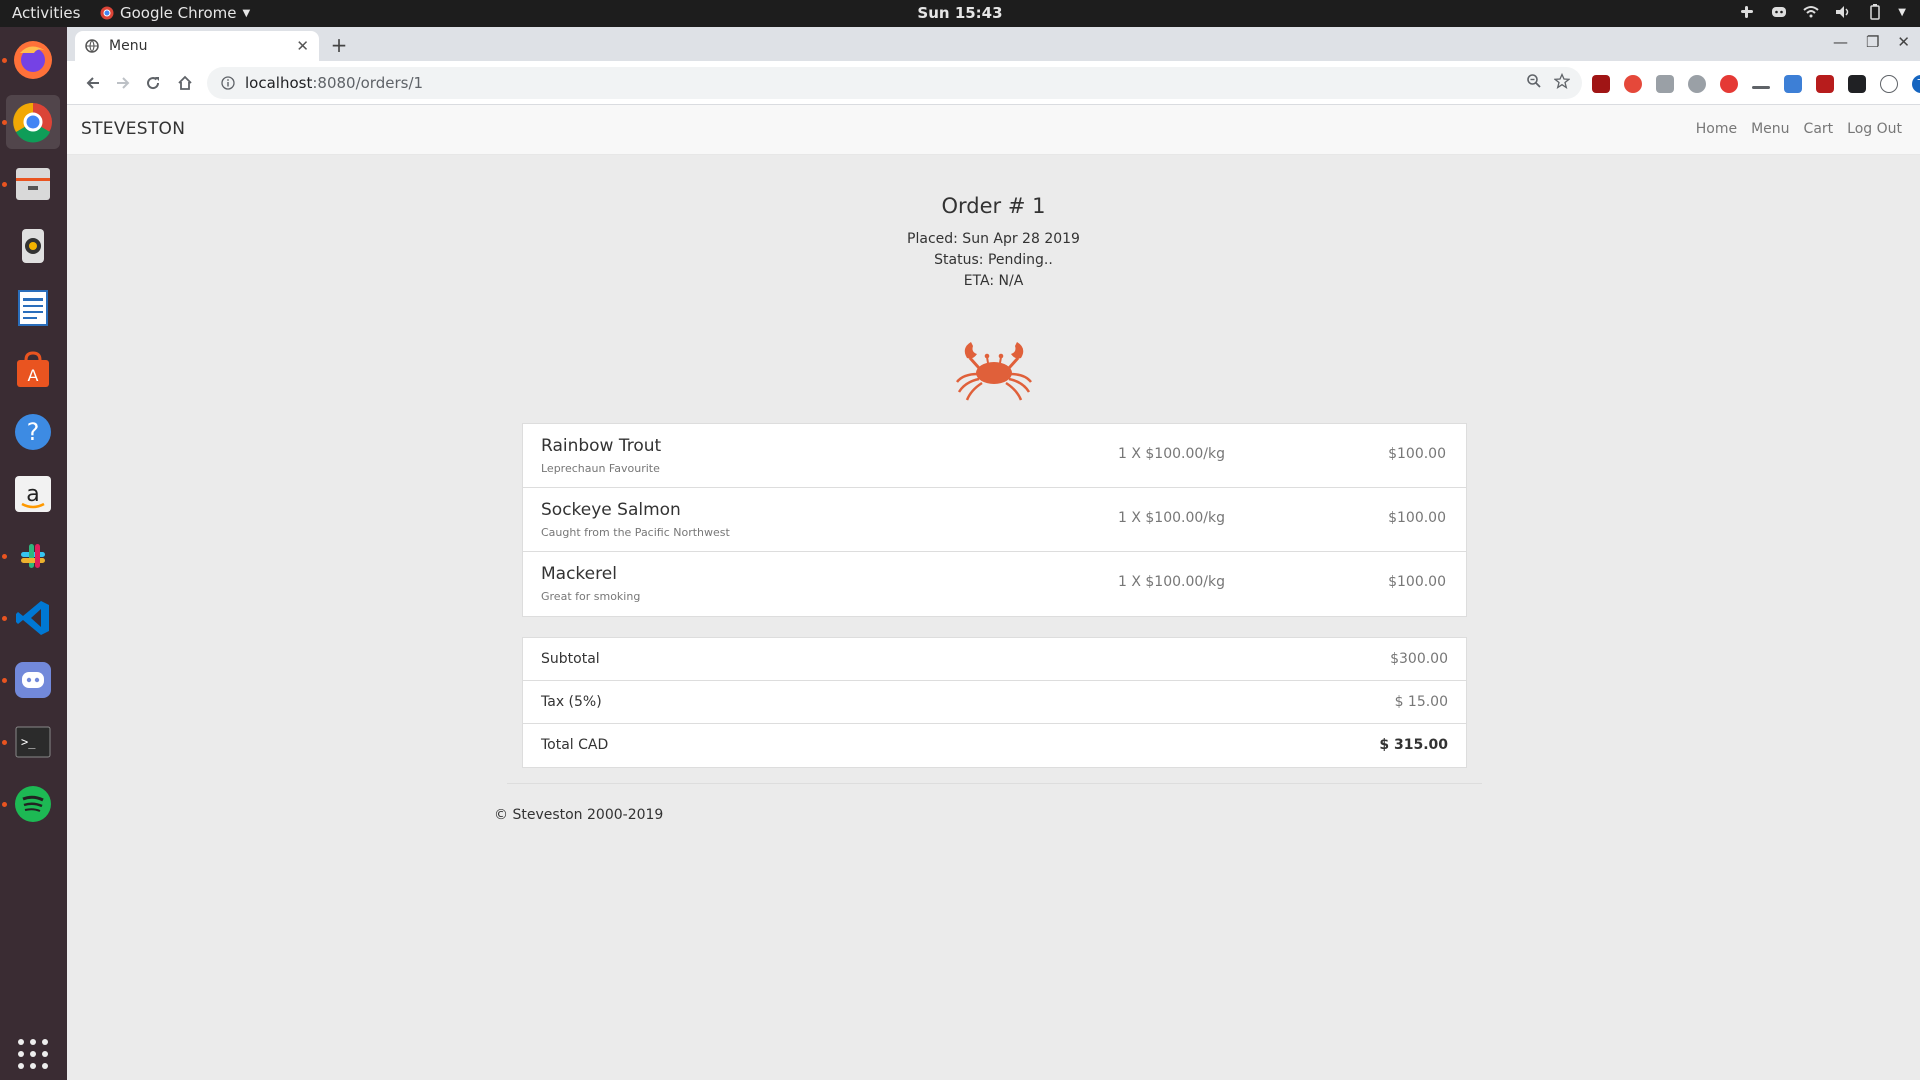  Describe the element at coordinates (33, 680) in the screenshot. I see `dock-discord` at that location.